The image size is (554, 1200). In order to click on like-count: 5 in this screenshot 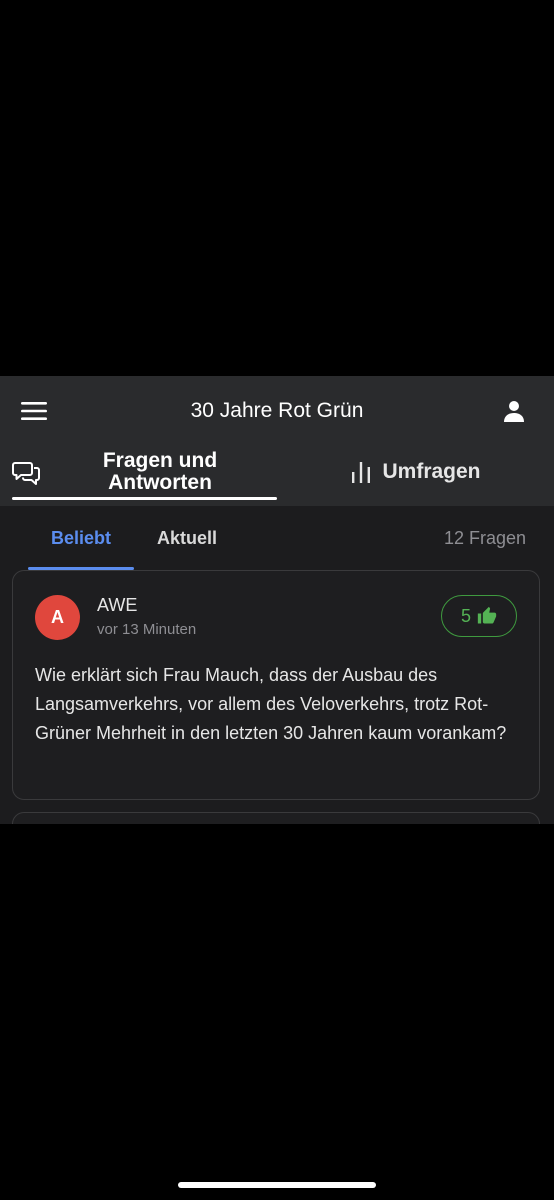, I will do `click(465, 615)`.